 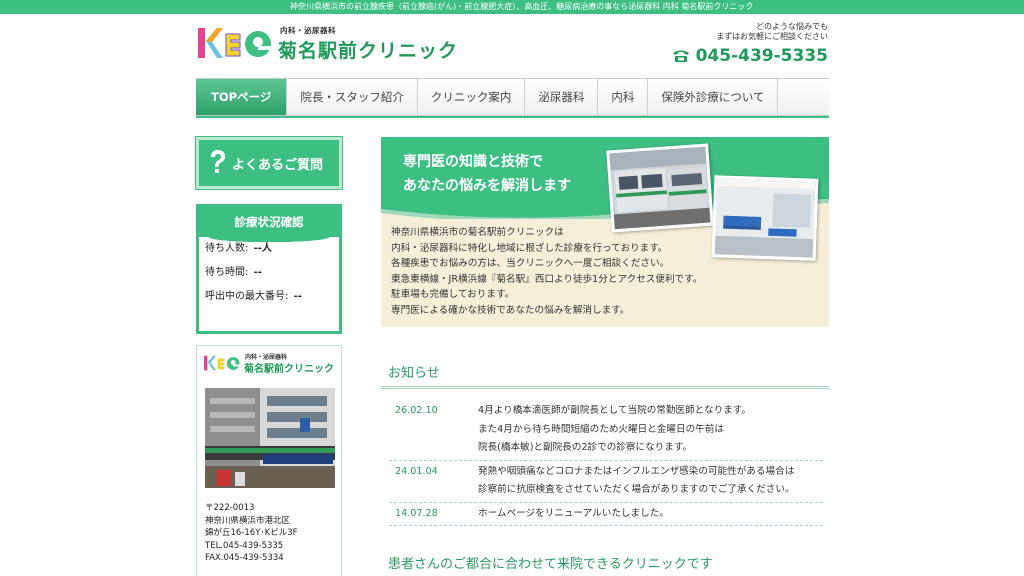 I want to click on hero-paragraph: 神奈川県横浜市の菊名駅前クリニックは, so click(x=477, y=232).